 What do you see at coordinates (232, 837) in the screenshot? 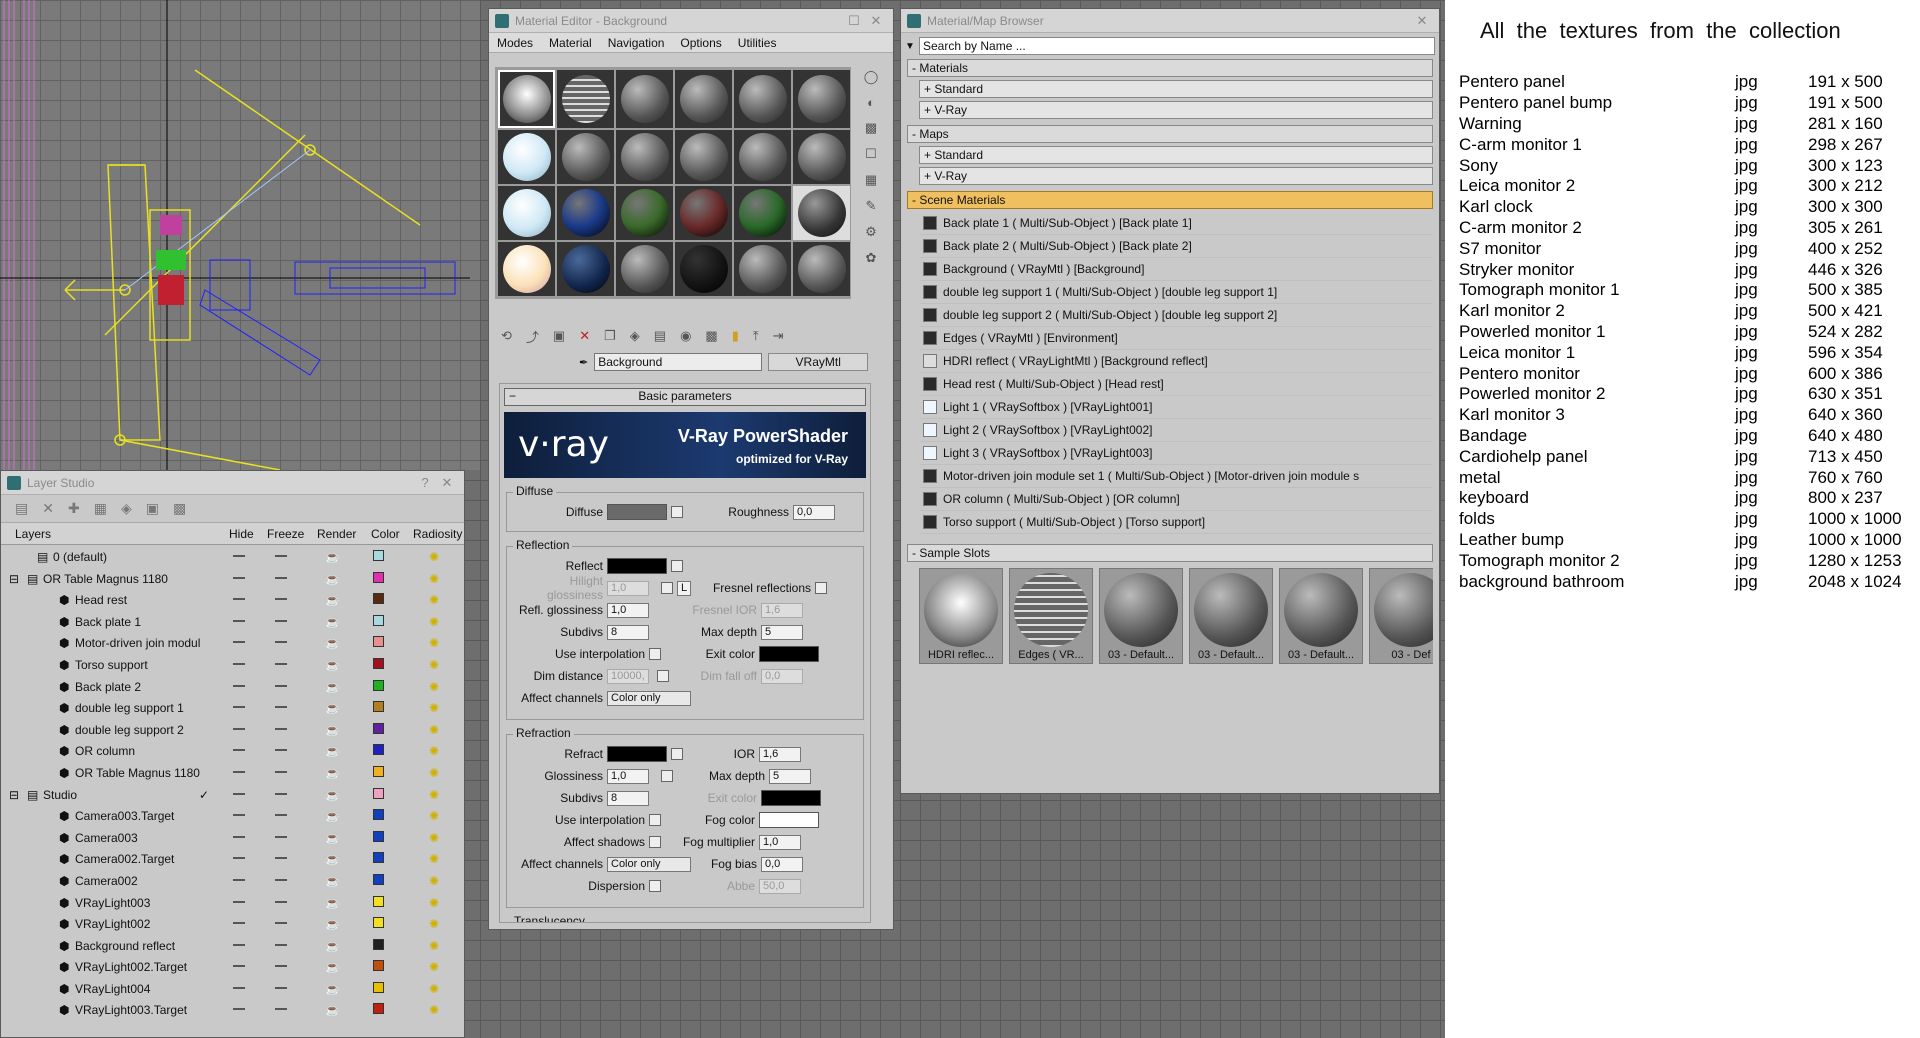
I see `layer-row: ⬢ Camera003 ☕ ✺` at bounding box center [232, 837].